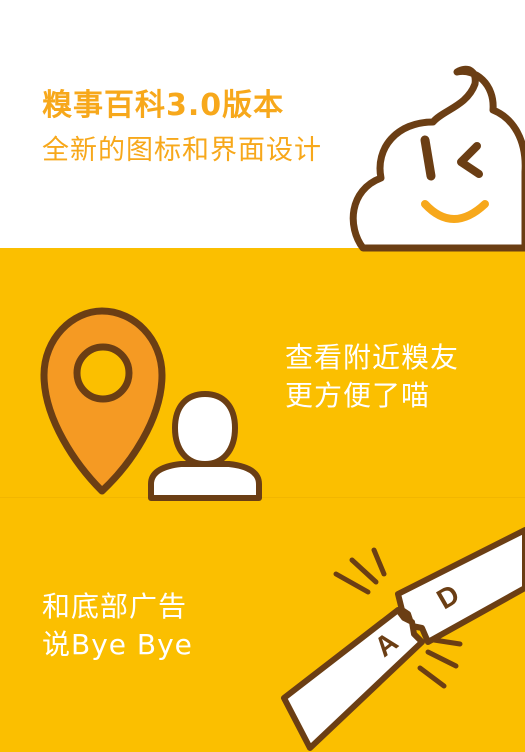 Image resolution: width=525 pixels, height=752 pixels. I want to click on no-ads-line-1: 和底部广告, so click(115, 606).